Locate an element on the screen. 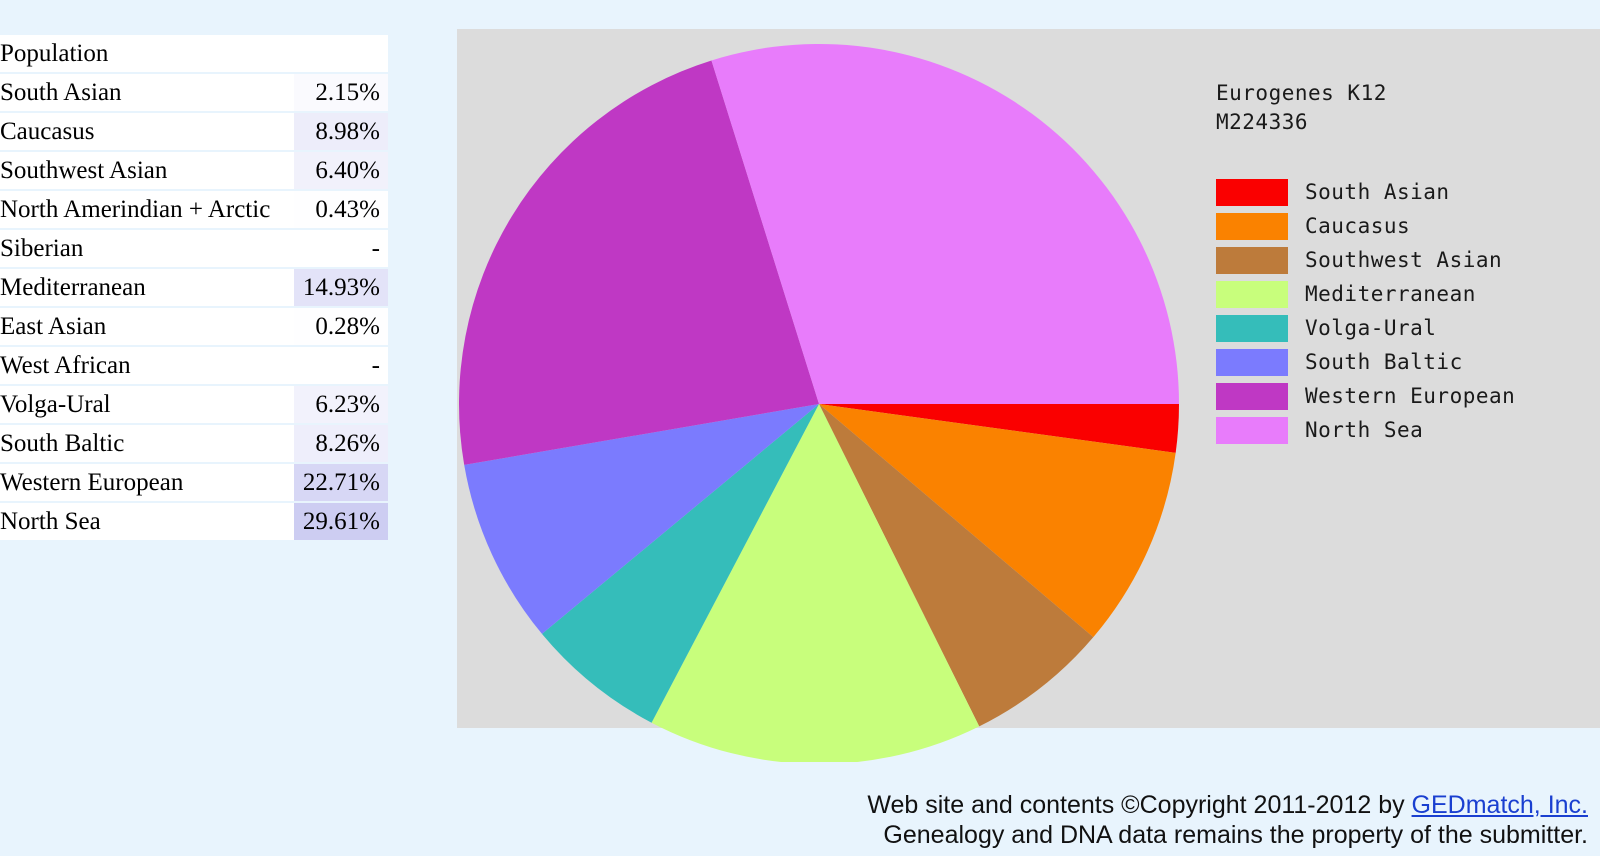  legend-item: Volga-Ural is located at coordinates (1406, 328).